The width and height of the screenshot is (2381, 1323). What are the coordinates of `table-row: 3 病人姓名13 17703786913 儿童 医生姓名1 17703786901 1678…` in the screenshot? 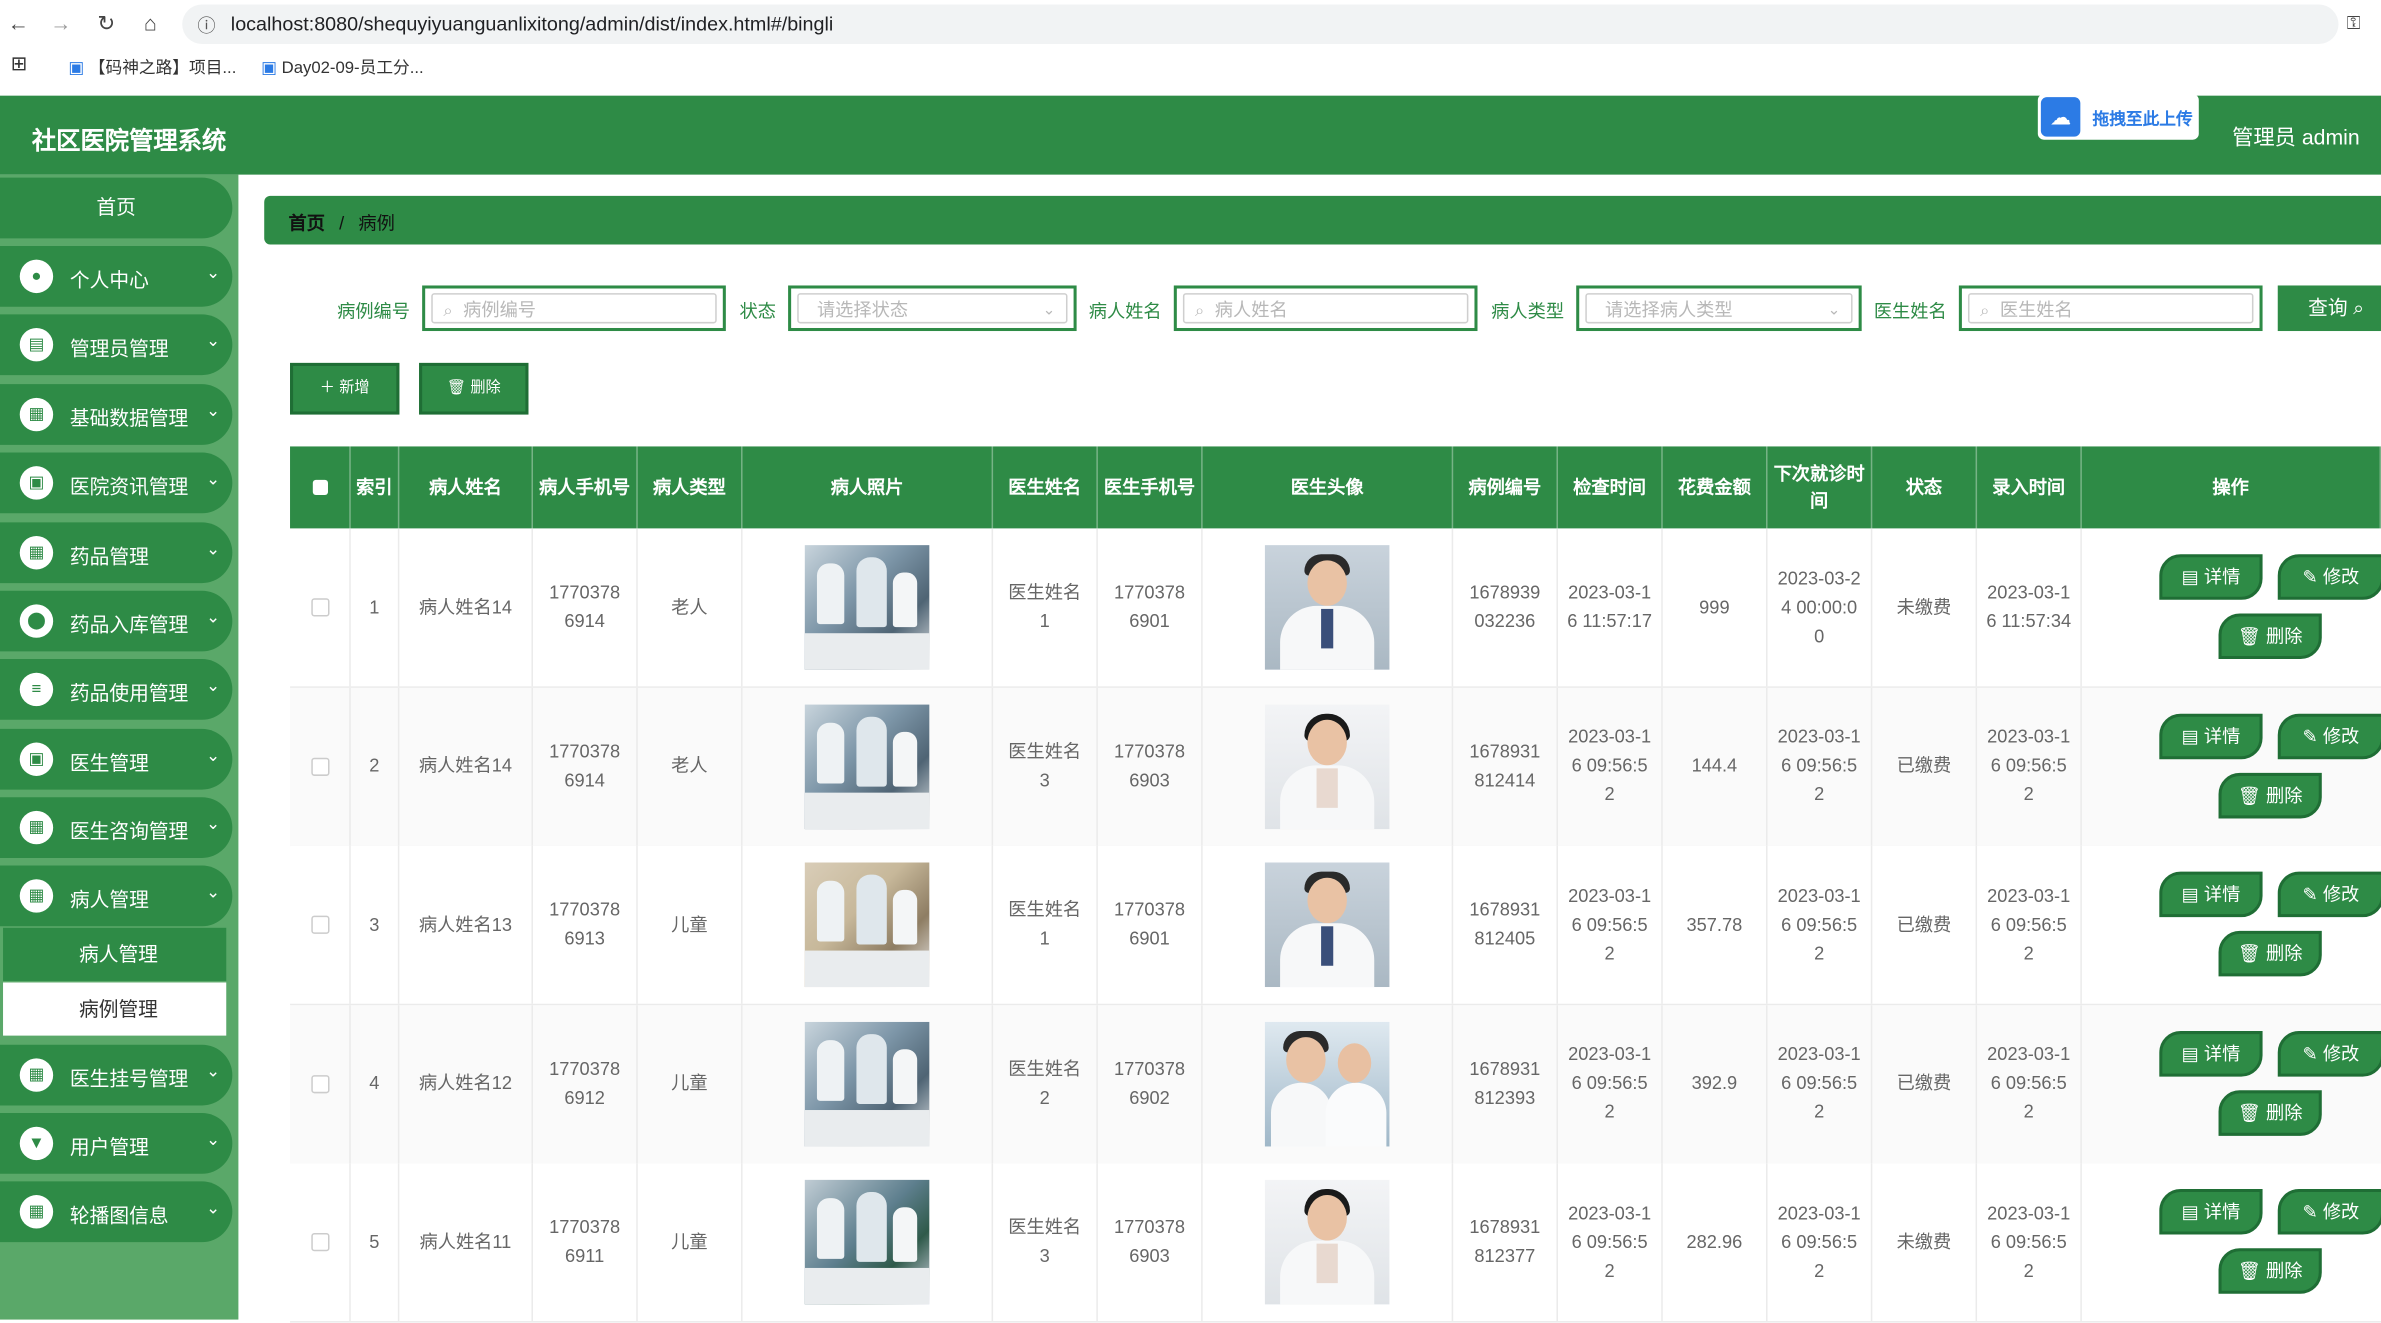 It's located at (1335, 926).